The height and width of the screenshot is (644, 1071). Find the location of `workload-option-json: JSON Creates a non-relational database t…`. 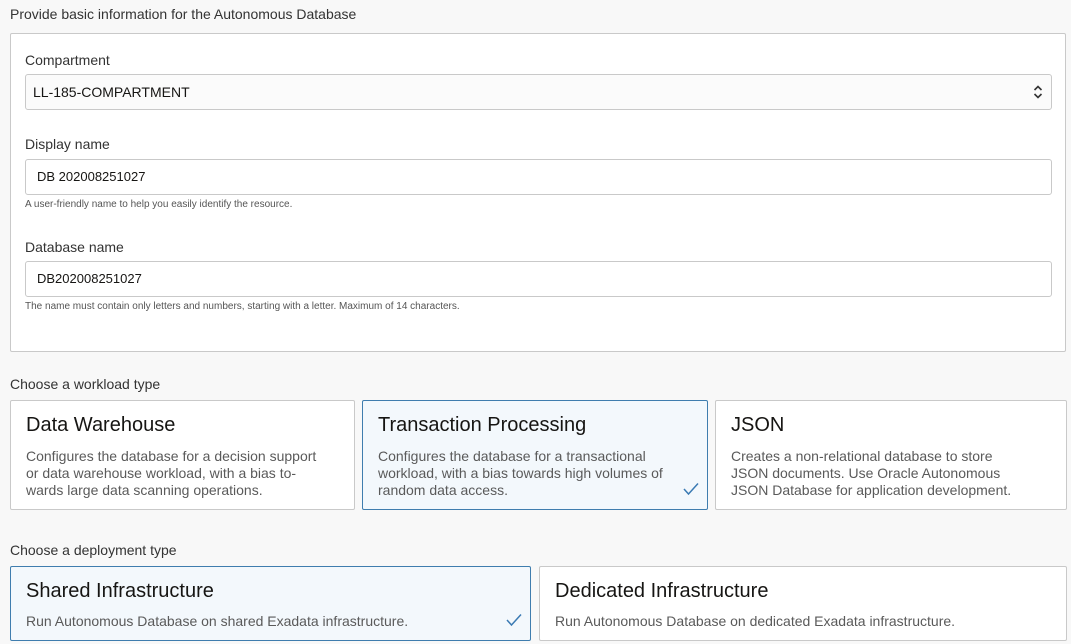

workload-option-json: JSON Creates a non-relational database t… is located at coordinates (891, 455).